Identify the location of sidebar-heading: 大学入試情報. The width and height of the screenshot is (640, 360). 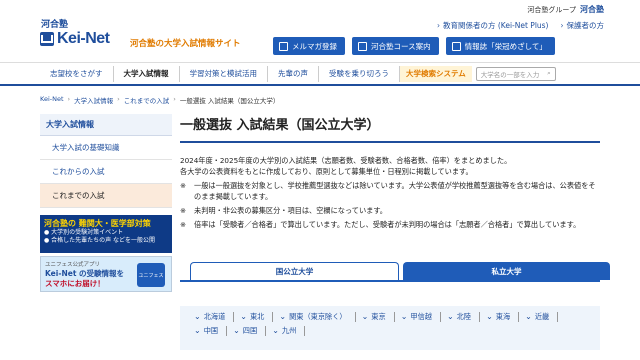
(106, 125).